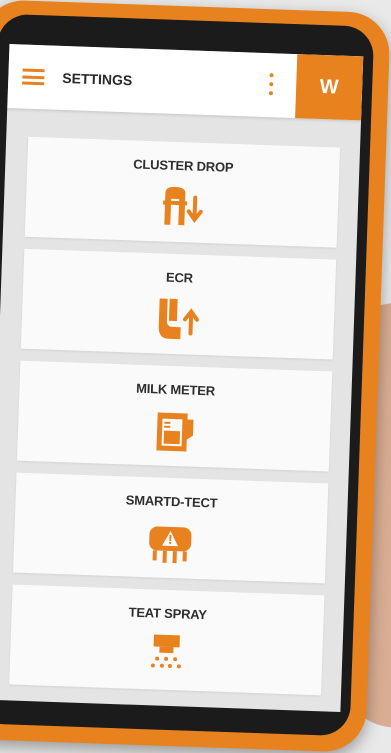  Describe the element at coordinates (165, 651) in the screenshot. I see `teat-spray-icon` at that location.